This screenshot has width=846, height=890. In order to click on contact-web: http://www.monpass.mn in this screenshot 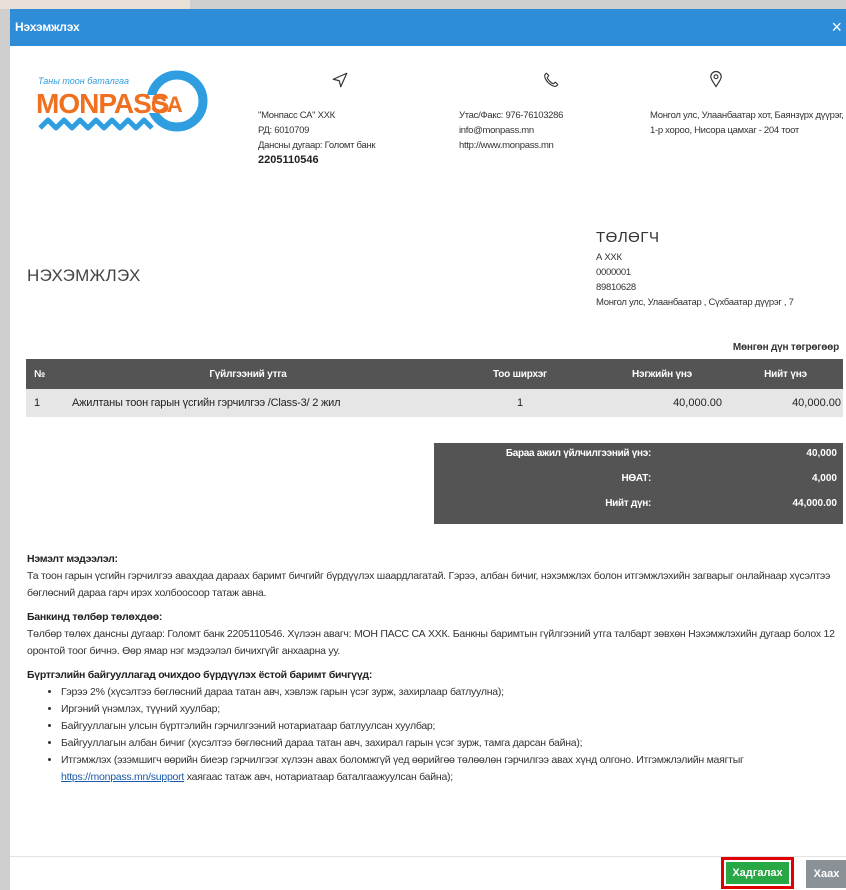, I will do `click(506, 145)`.